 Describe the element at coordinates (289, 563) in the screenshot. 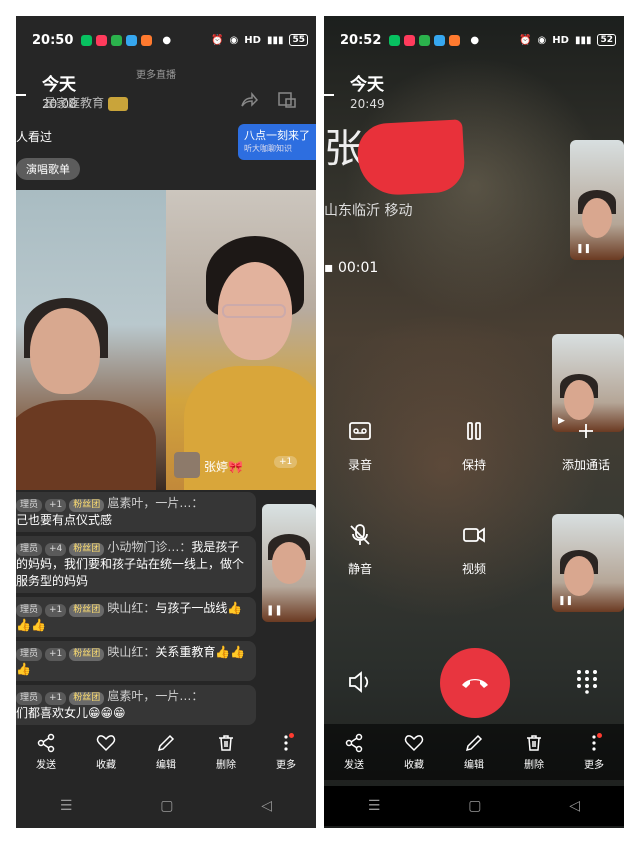

I see `mini-video-window: ❚❚` at that location.